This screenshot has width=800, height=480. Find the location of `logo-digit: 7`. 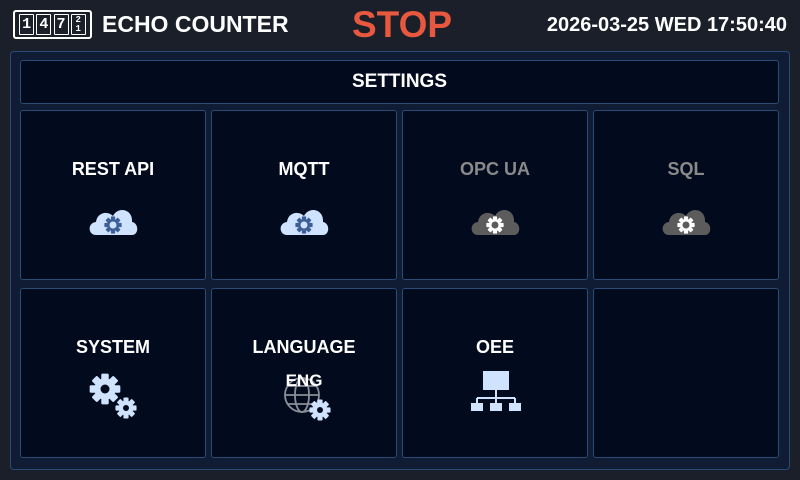

logo-digit: 7 is located at coordinates (61, 24).